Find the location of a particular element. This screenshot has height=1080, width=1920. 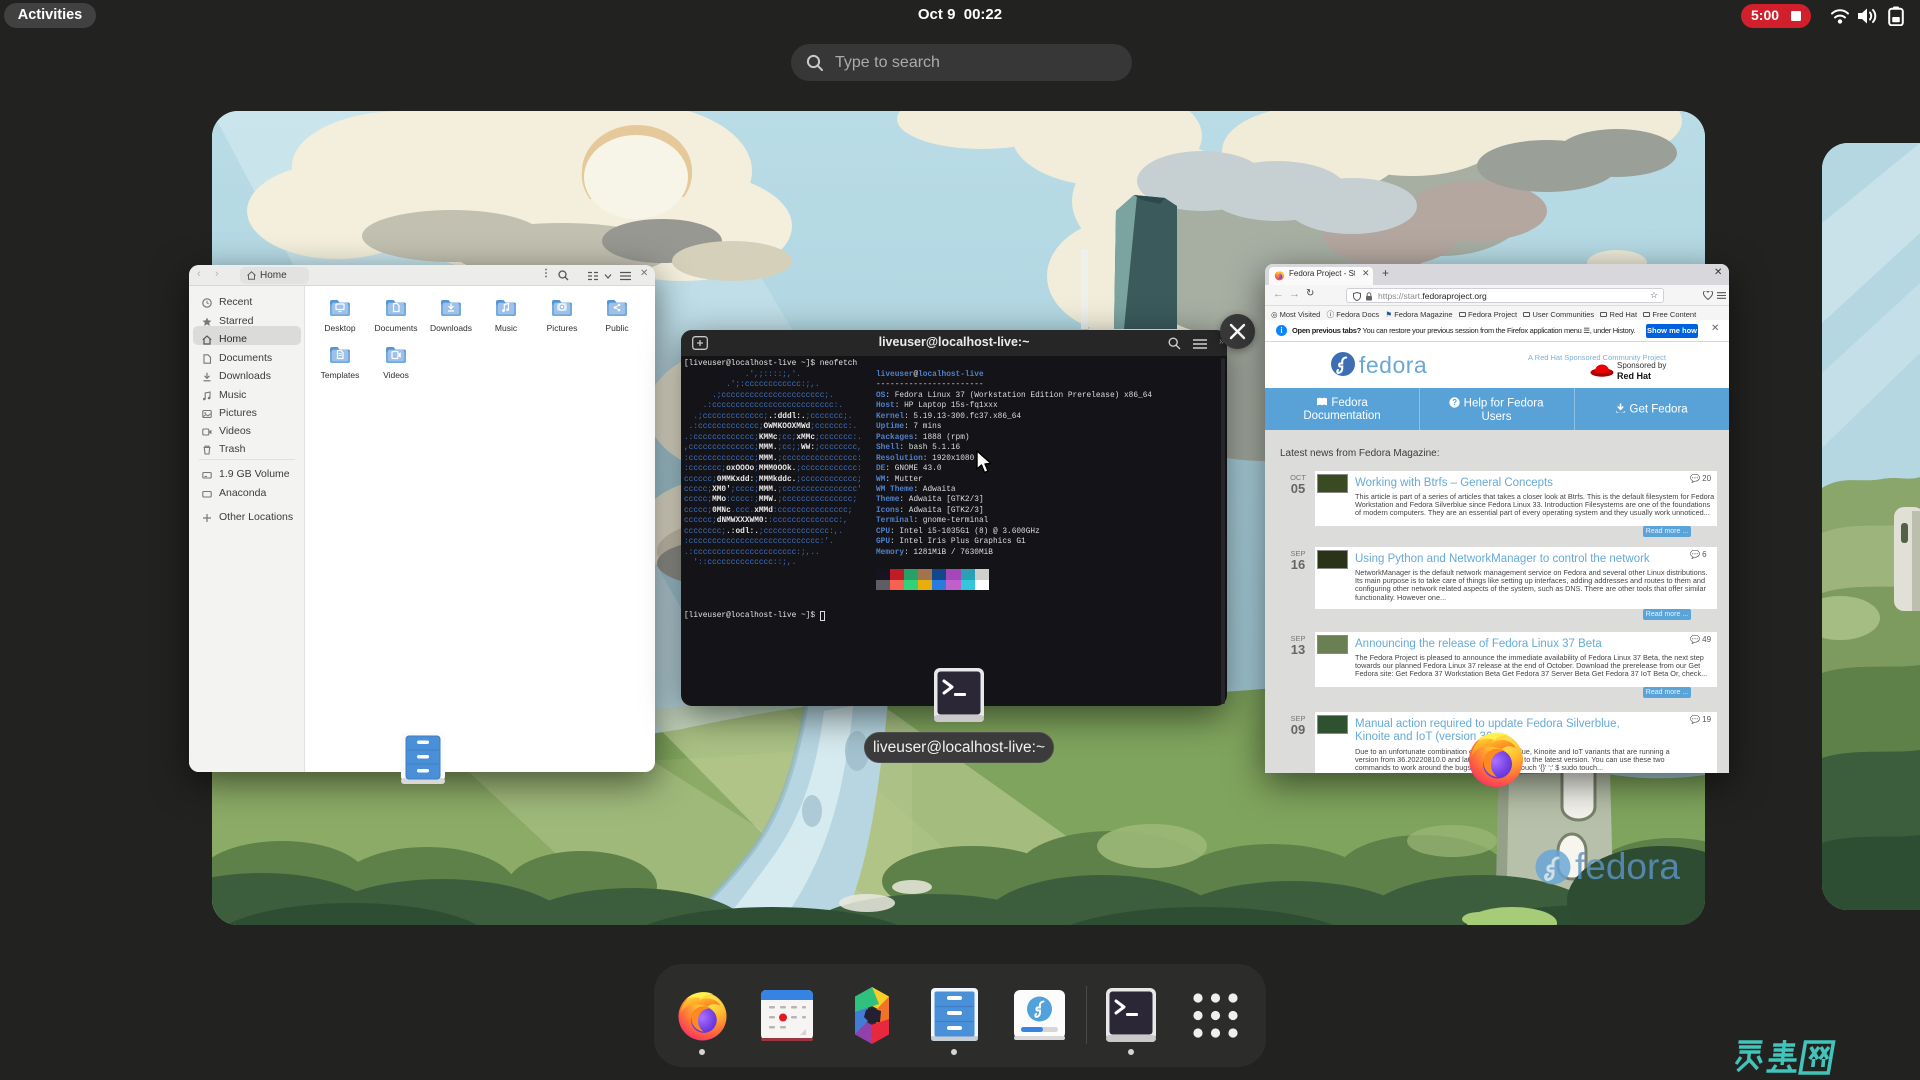

svg-text: fedora is located at coordinates (1627, 866).